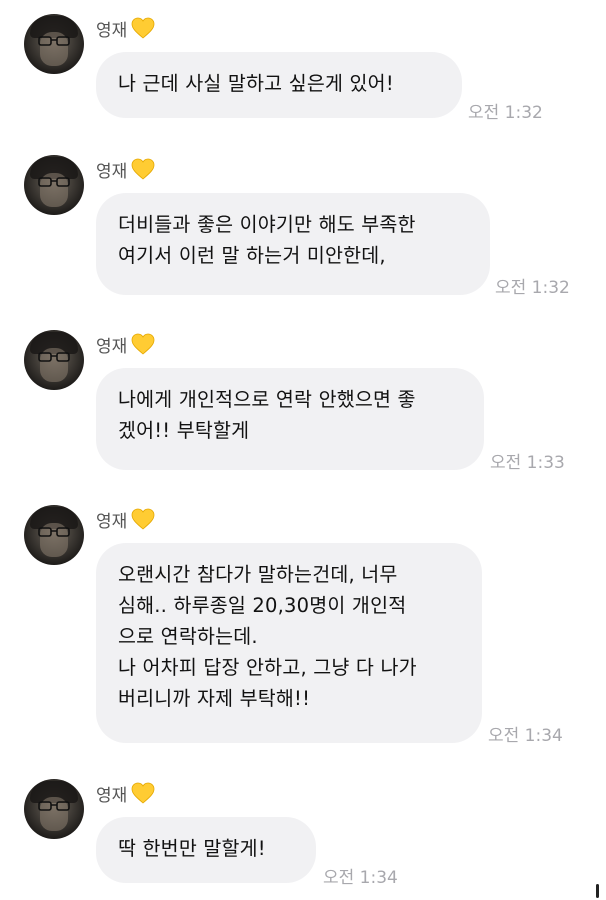 The height and width of the screenshot is (900, 606). What do you see at coordinates (527, 463) in the screenshot?
I see `message-timestamp: 오전 1:33` at bounding box center [527, 463].